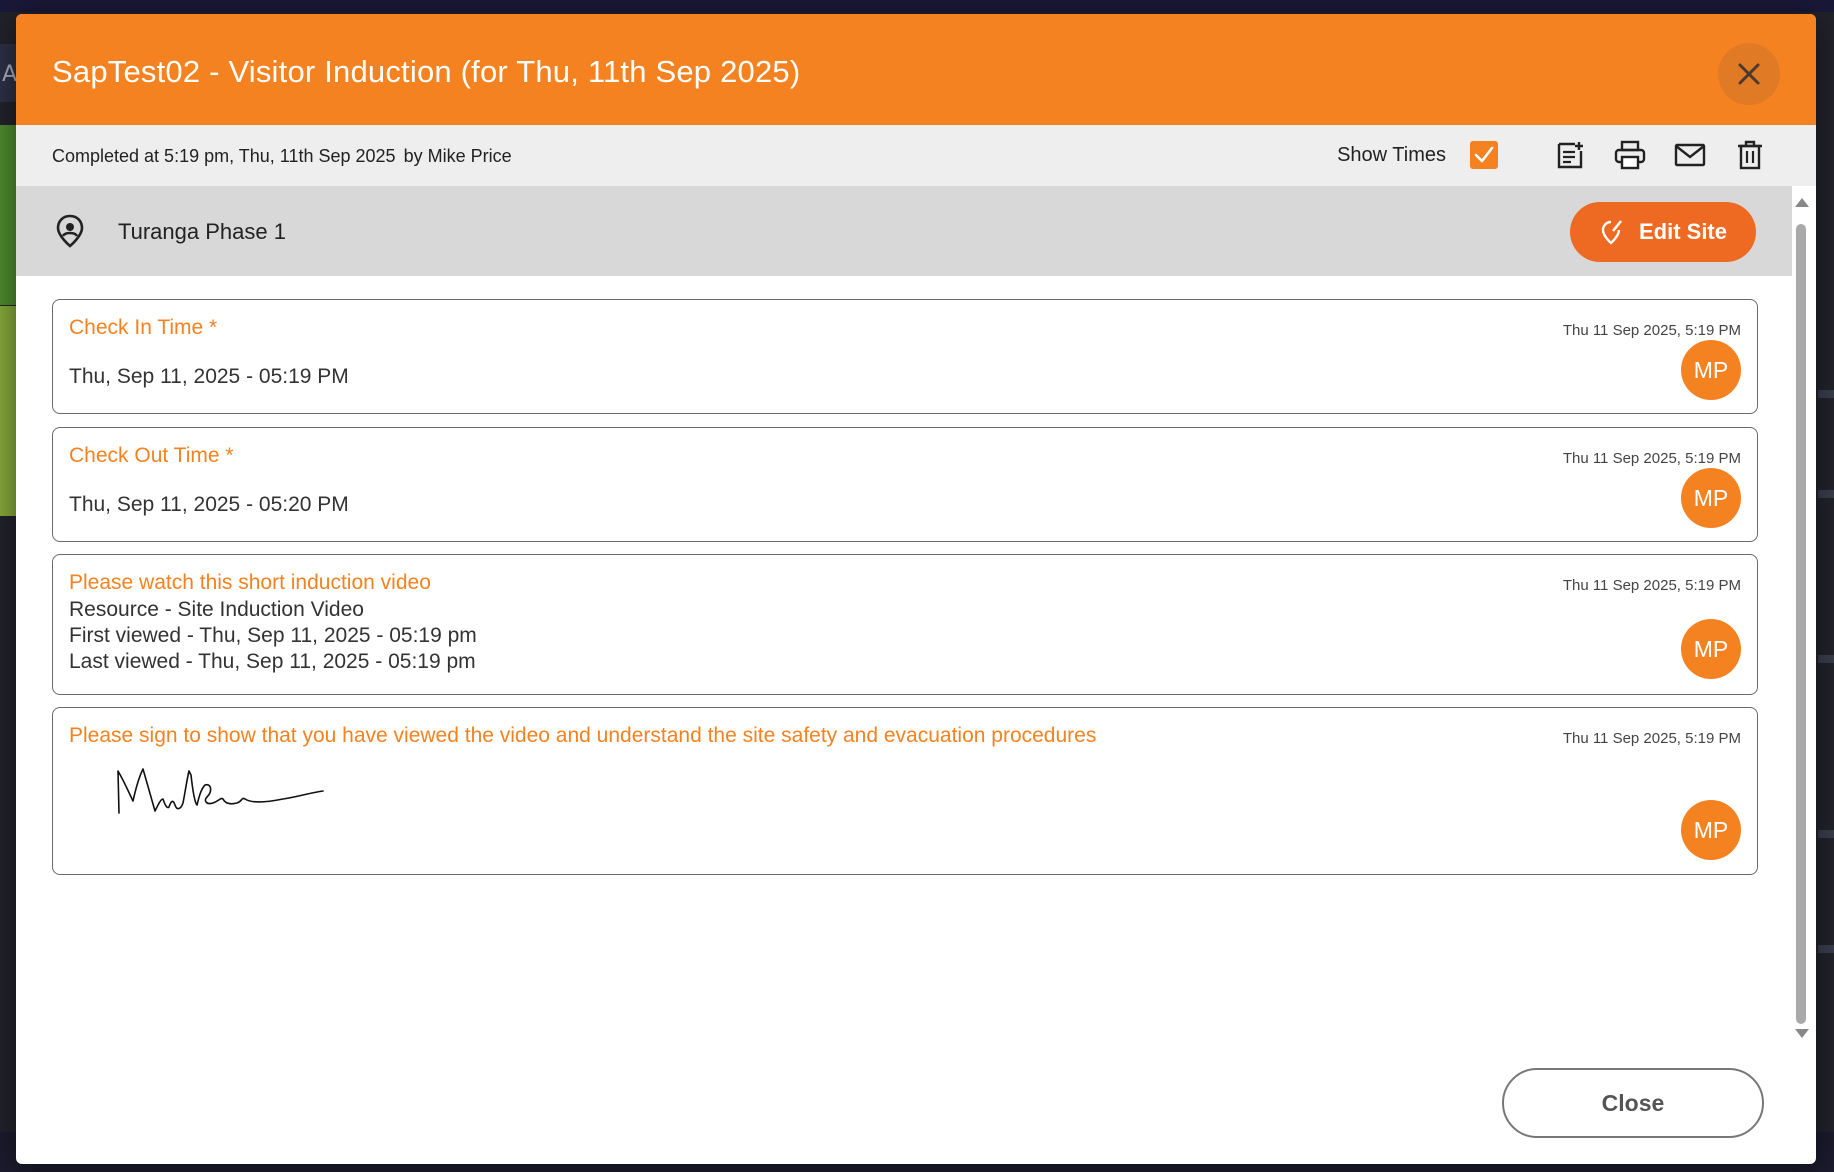 This screenshot has height=1172, width=1834. I want to click on print-icon, so click(1630, 155).